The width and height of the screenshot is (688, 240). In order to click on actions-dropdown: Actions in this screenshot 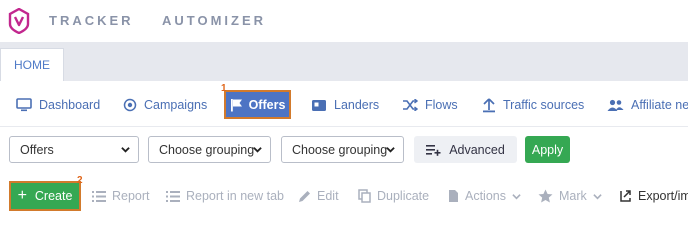, I will do `click(484, 196)`.